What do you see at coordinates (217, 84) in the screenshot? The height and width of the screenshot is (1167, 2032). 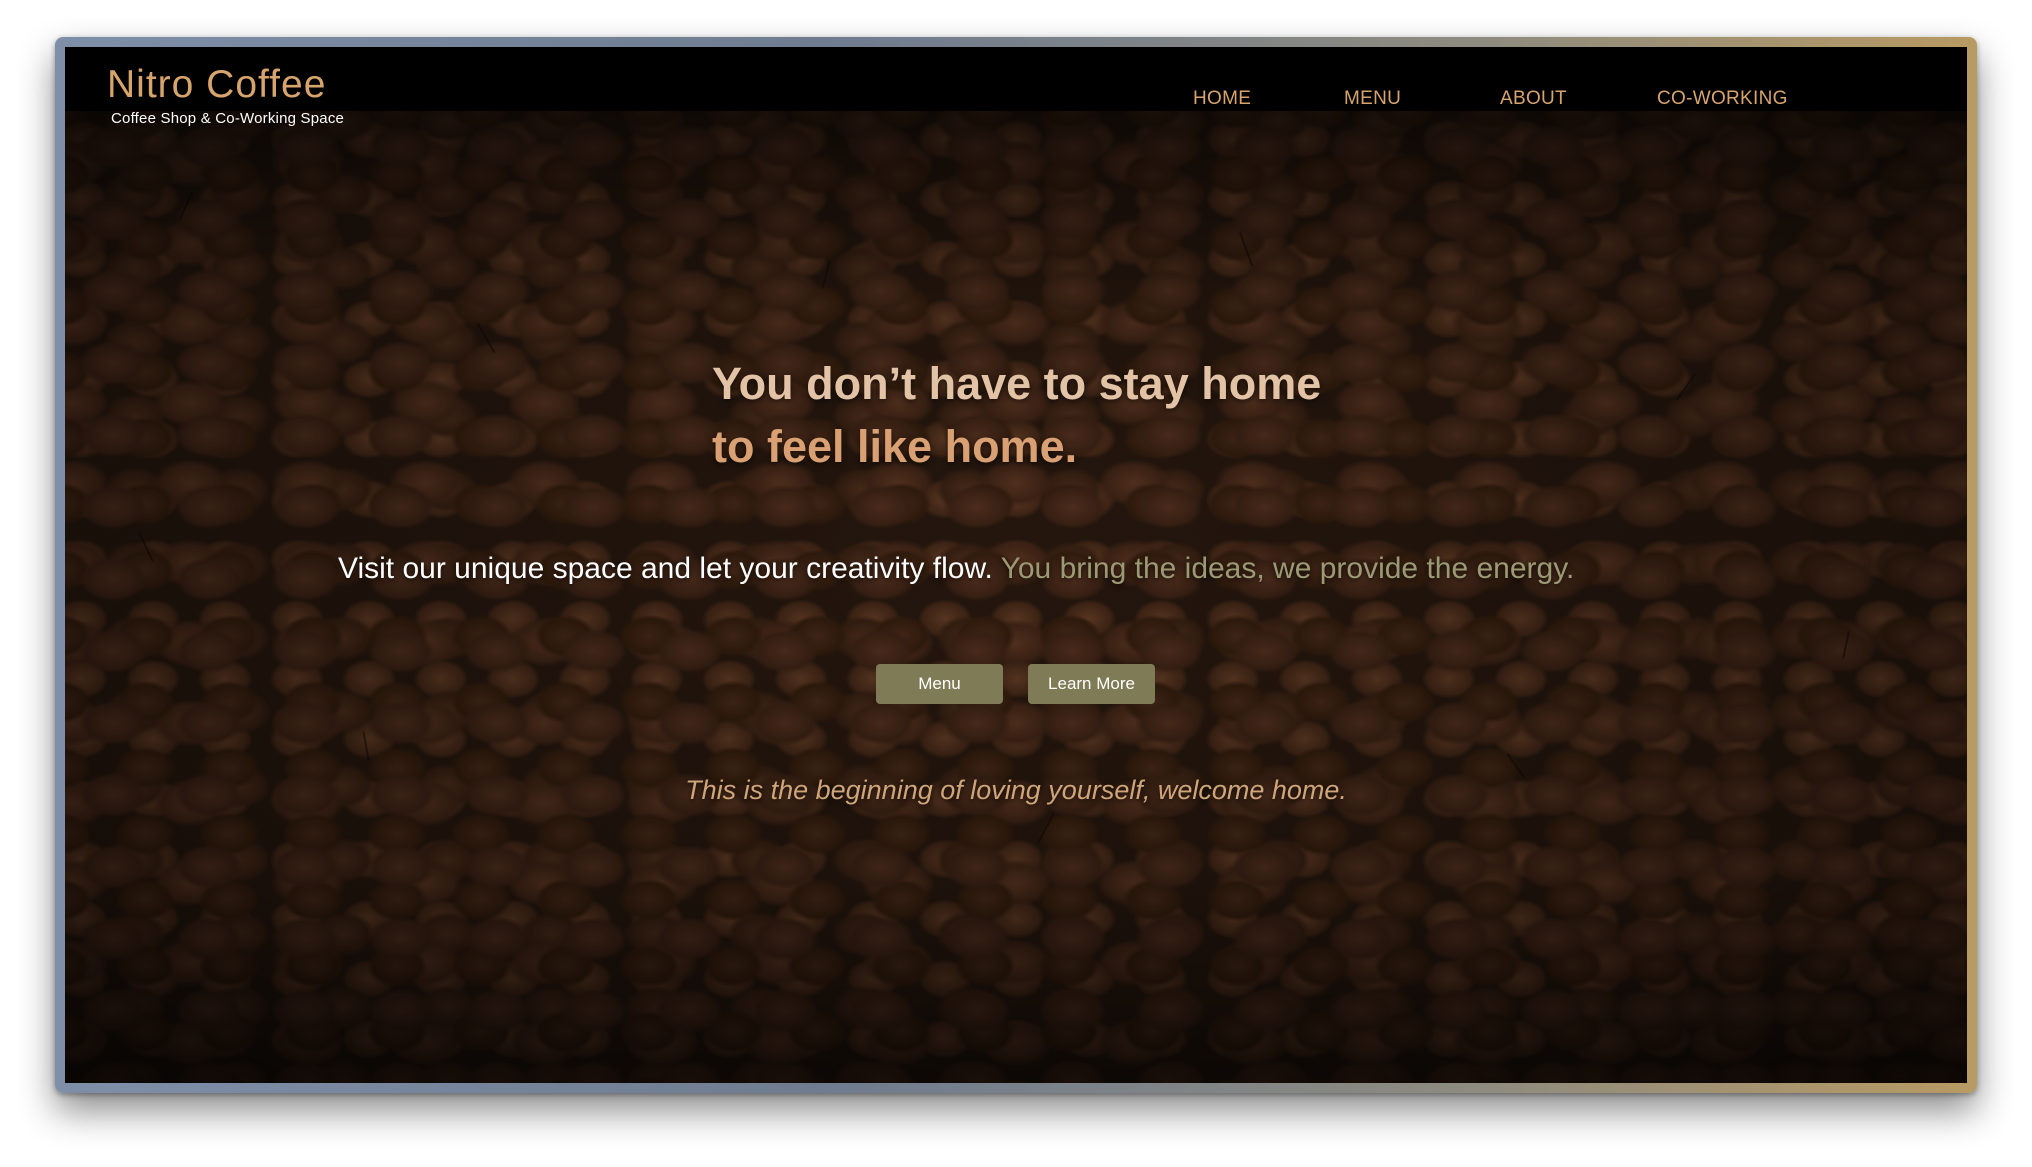 I see `brand-title: Nitro Coffee` at bounding box center [217, 84].